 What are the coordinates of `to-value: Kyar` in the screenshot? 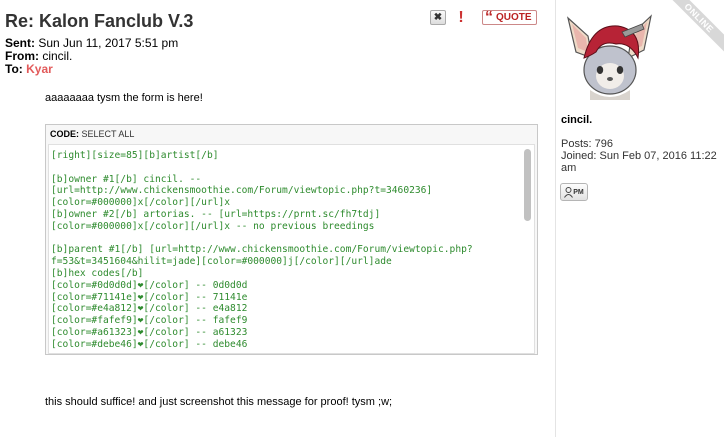 It's located at (39, 69).